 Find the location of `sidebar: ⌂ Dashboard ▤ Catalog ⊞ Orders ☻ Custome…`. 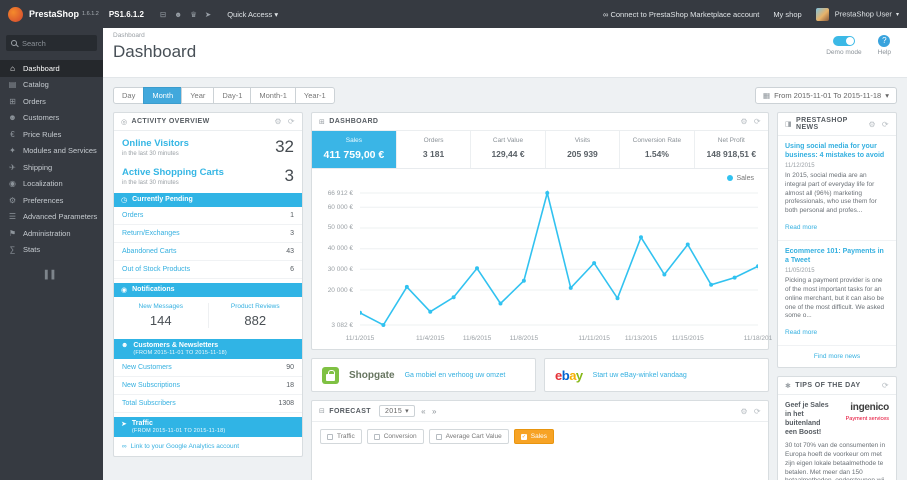

sidebar: ⌂ Dashboard ▤ Catalog ⊞ Orders ☻ Custome… is located at coordinates (51, 254).